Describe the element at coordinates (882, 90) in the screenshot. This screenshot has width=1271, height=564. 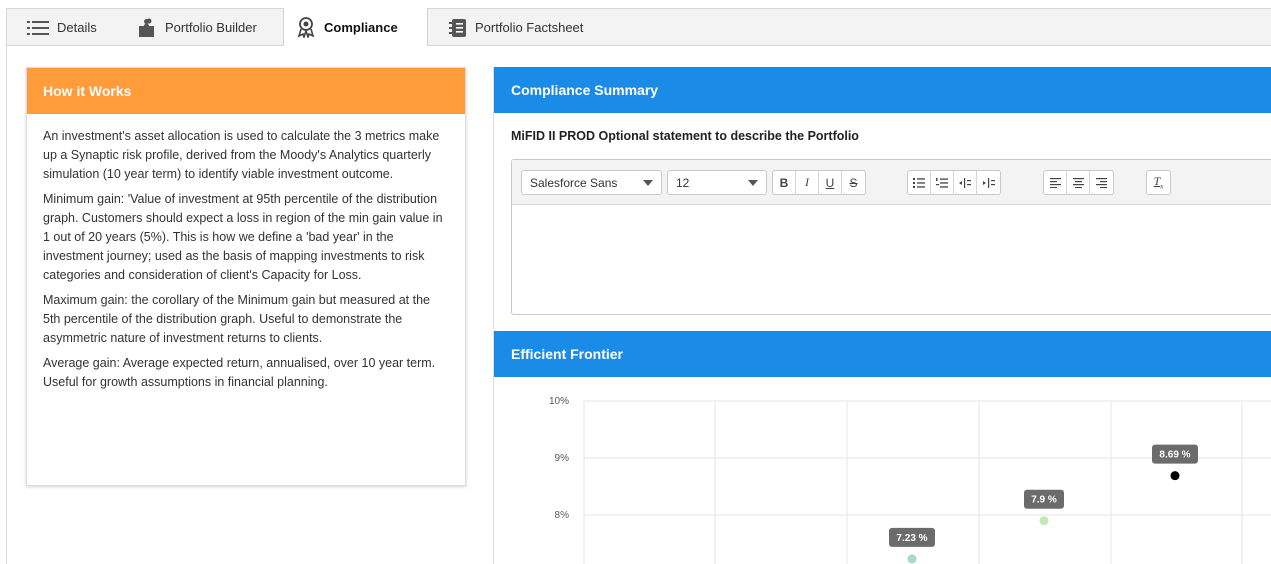
I see `compliance-summary-title: Compliance Summary` at that location.